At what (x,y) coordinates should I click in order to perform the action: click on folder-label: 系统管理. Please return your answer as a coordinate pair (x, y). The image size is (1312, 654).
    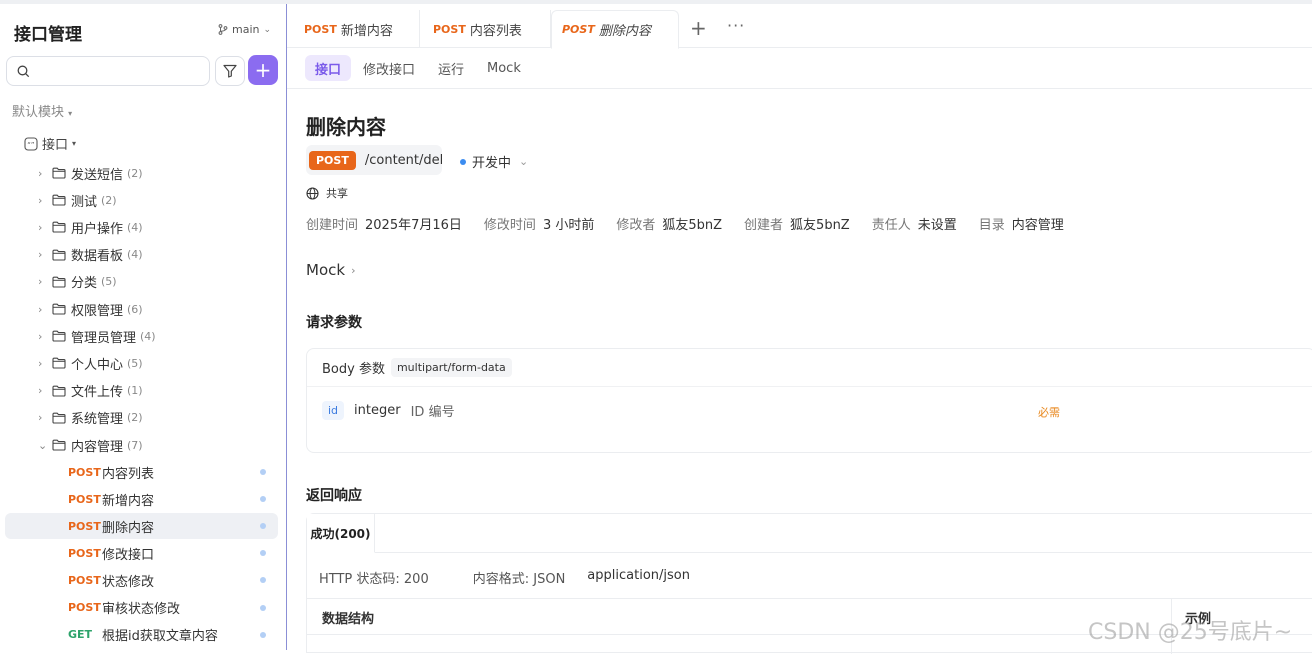
    Looking at the image, I should click on (97, 420).